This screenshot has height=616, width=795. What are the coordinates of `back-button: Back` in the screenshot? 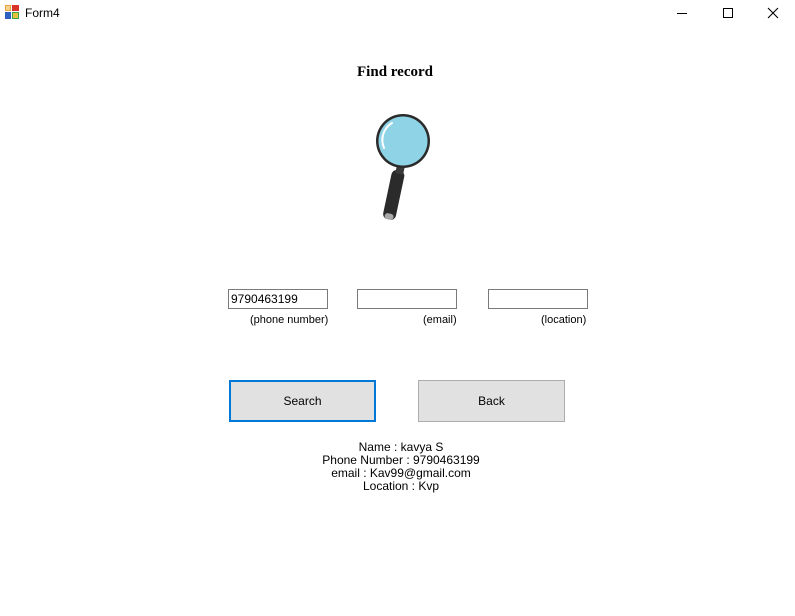 It's located at (491, 401).